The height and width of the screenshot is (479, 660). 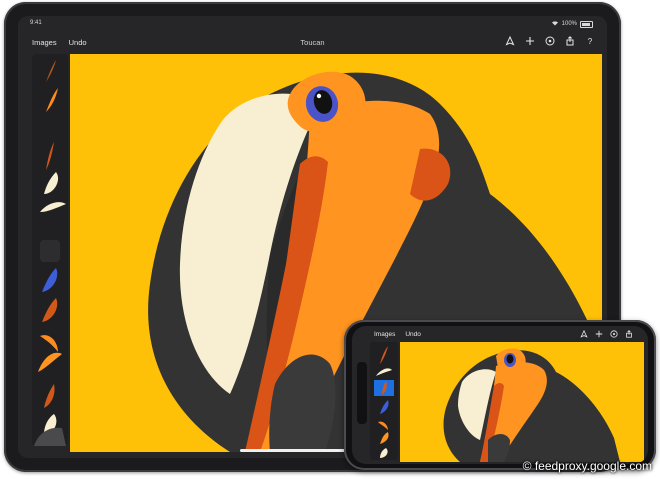 I want to click on brush-previews, so click(x=50, y=250).